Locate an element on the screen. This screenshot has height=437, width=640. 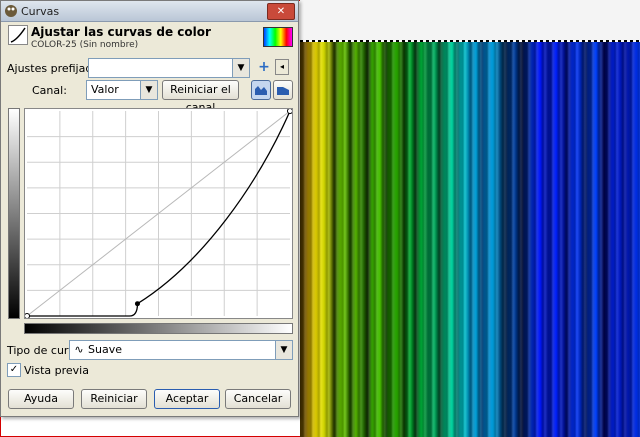
channel-combo: Valor ▼ is located at coordinates (122, 90).